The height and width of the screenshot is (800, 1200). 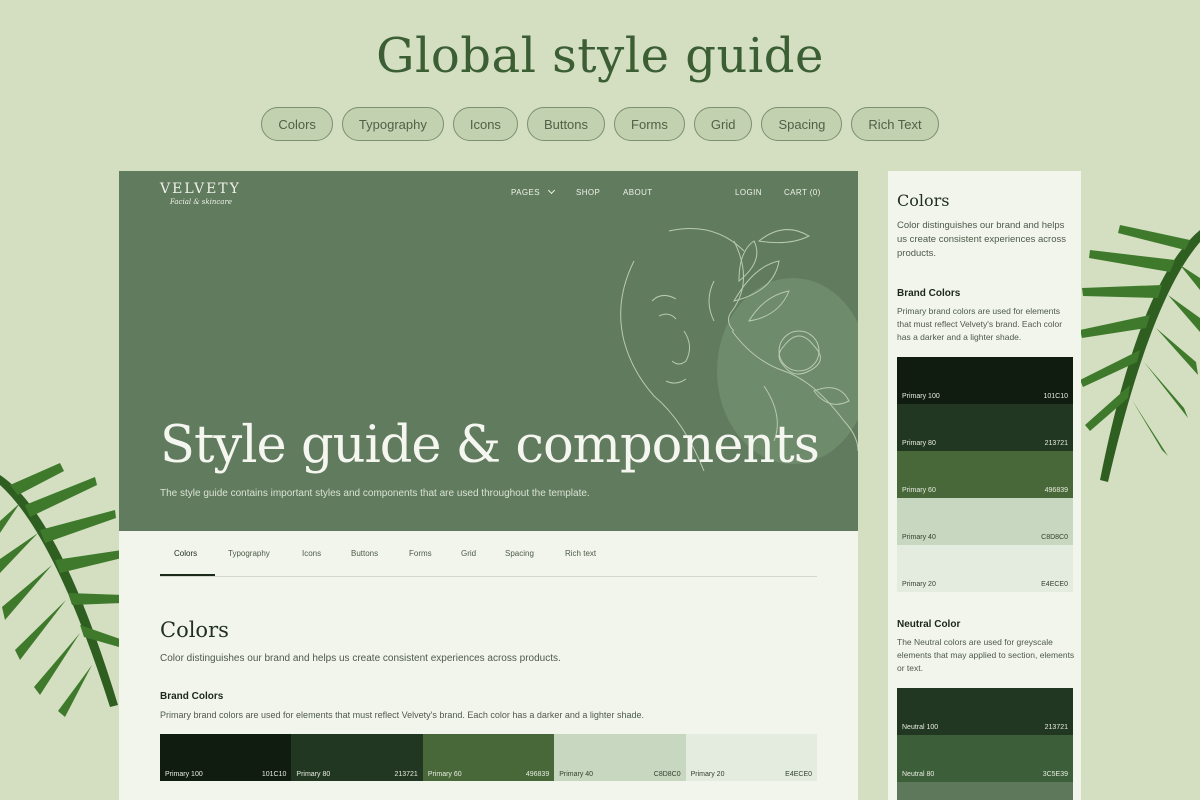 I want to click on hero-title: Style guide & components, so click(x=490, y=445).